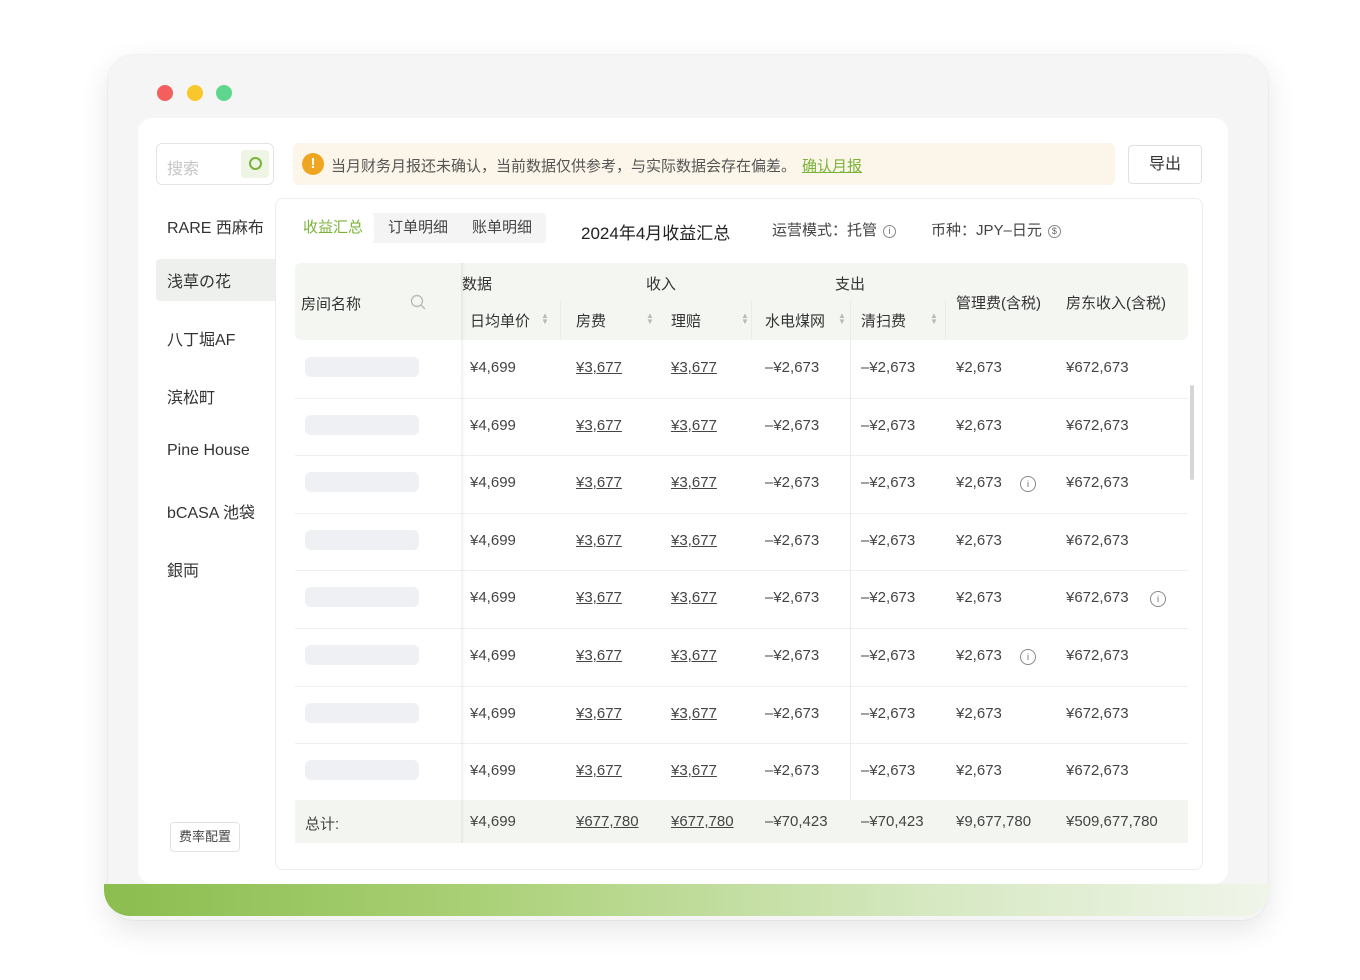 This screenshot has height=980, width=1360. What do you see at coordinates (216, 511) in the screenshot?
I see `sidebar-item-room: bCASA 池袋` at bounding box center [216, 511].